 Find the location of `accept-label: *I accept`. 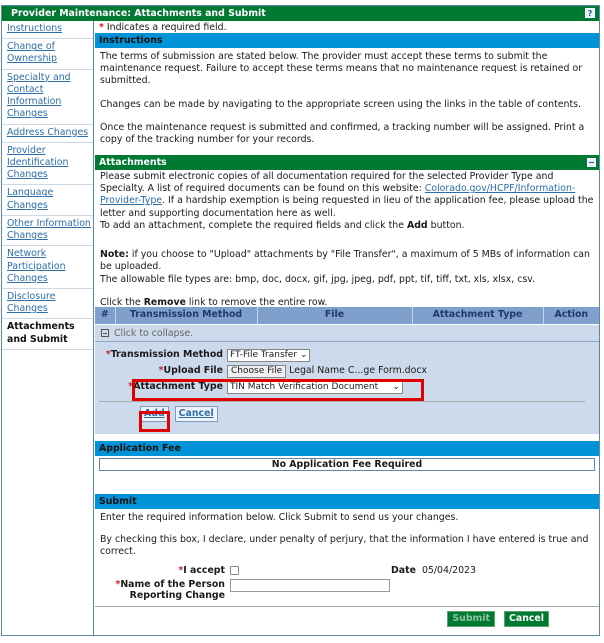

accept-label: *I accept is located at coordinates (165, 571).